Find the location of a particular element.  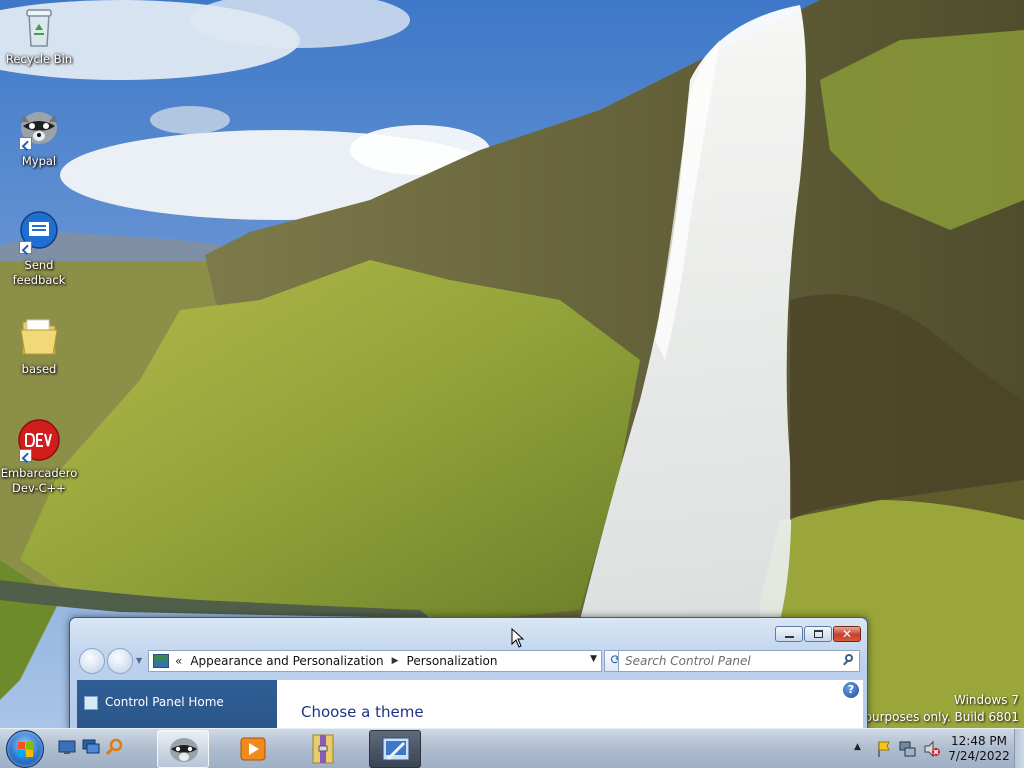

action-center-flag-icon is located at coordinates (884, 749).